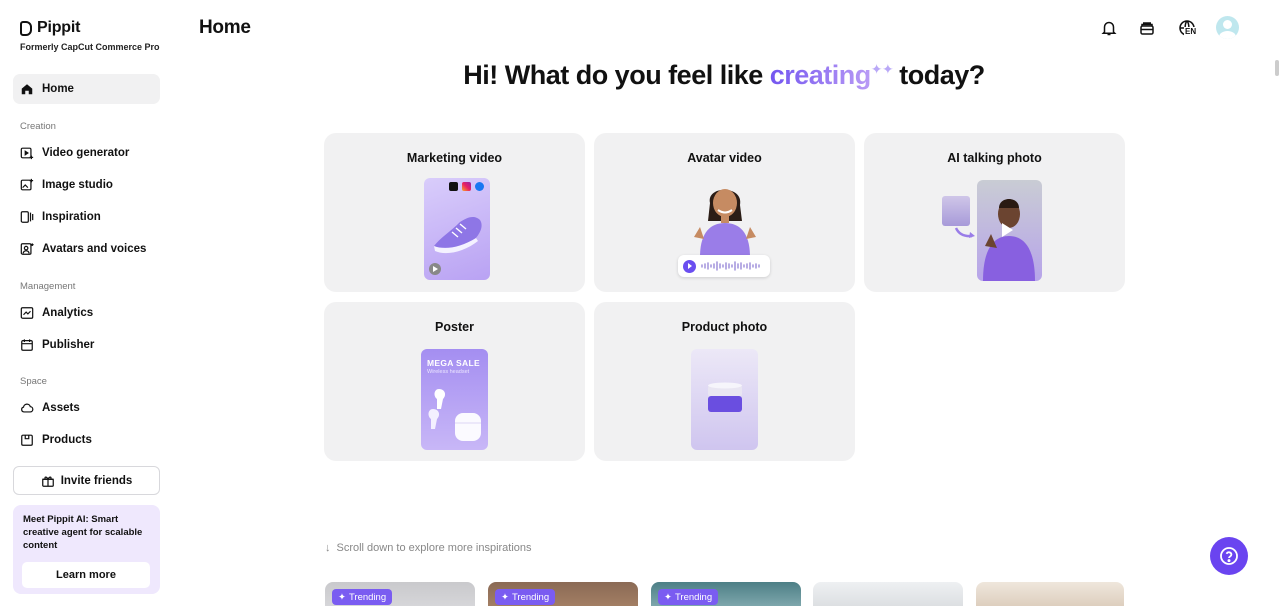  I want to click on hero-suffix: today?, so click(942, 75).